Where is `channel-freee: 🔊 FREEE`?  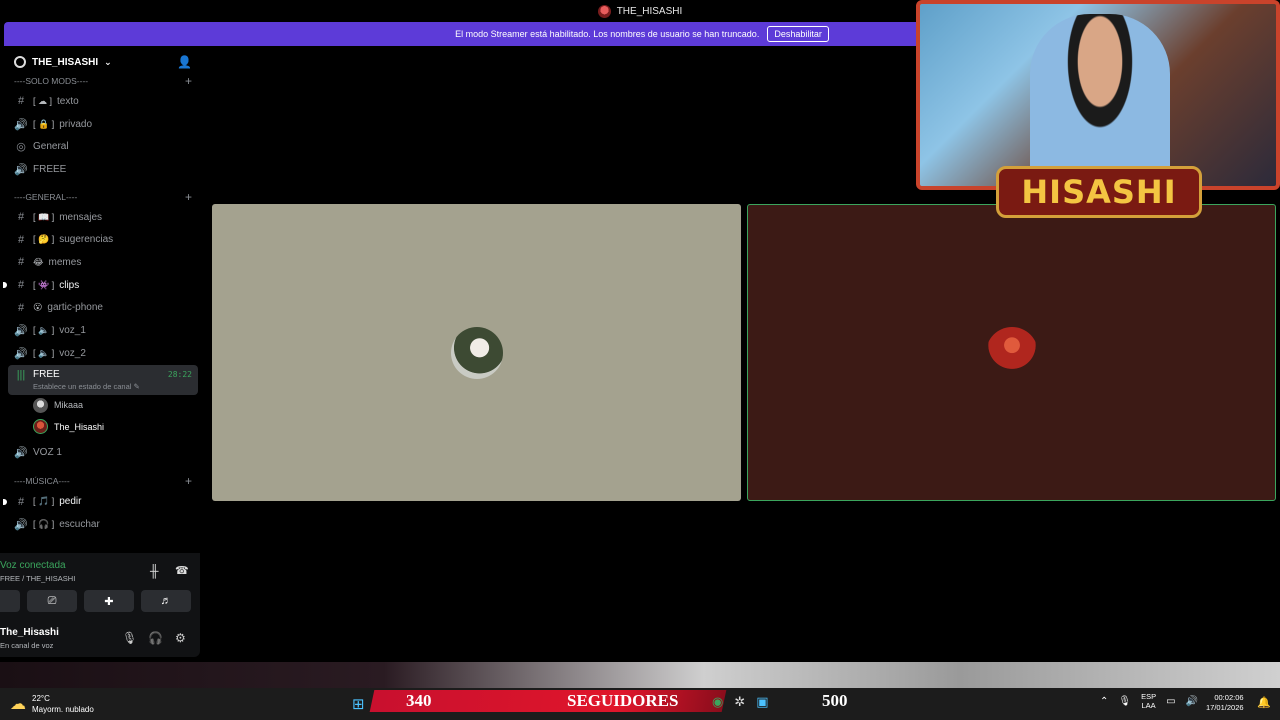 channel-freee: 🔊 FREEE is located at coordinates (103, 169).